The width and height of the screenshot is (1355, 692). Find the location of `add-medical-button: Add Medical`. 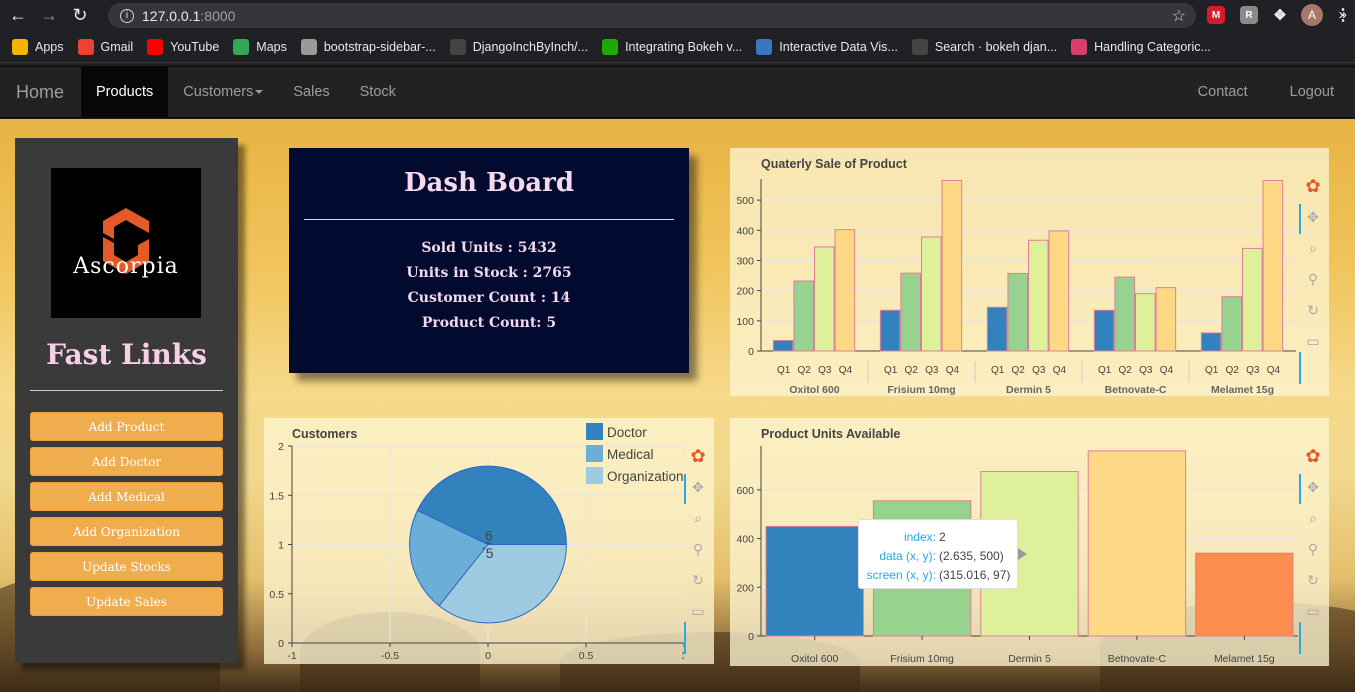

add-medical-button: Add Medical is located at coordinates (126, 496).